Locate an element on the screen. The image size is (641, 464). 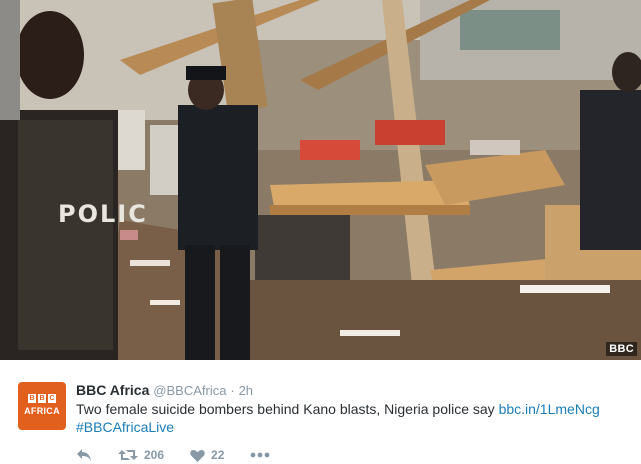
bbc-watermark: BBC is located at coordinates (621, 349).